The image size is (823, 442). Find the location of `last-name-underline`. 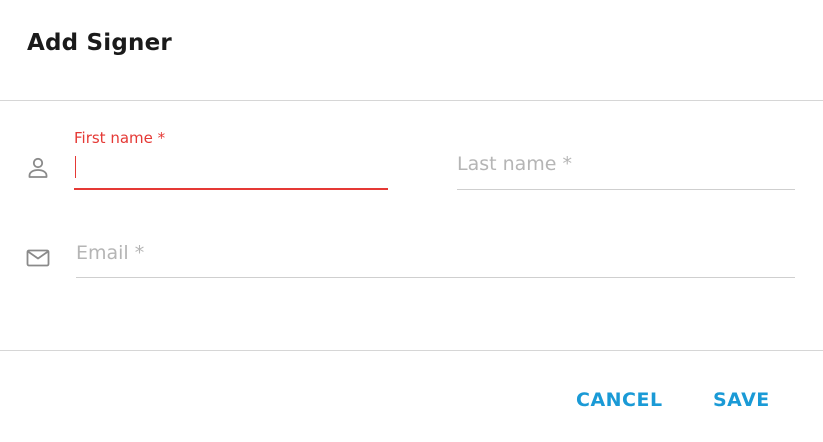

last-name-underline is located at coordinates (626, 189).